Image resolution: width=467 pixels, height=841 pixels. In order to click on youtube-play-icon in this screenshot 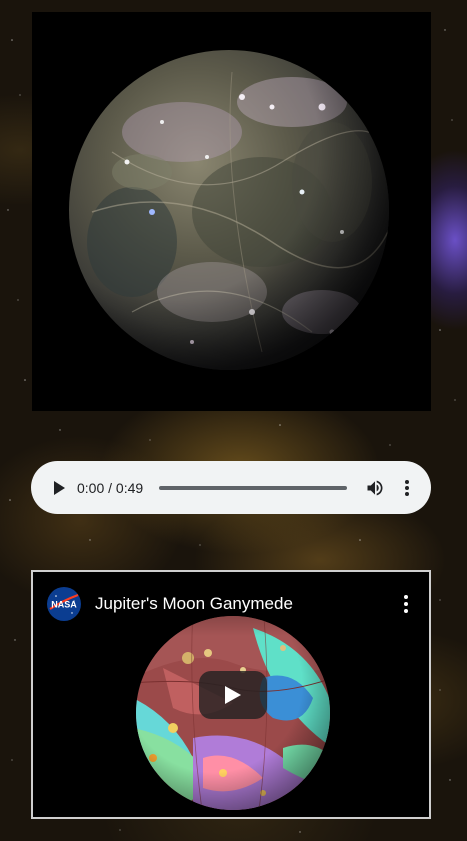, I will do `click(233, 695)`.